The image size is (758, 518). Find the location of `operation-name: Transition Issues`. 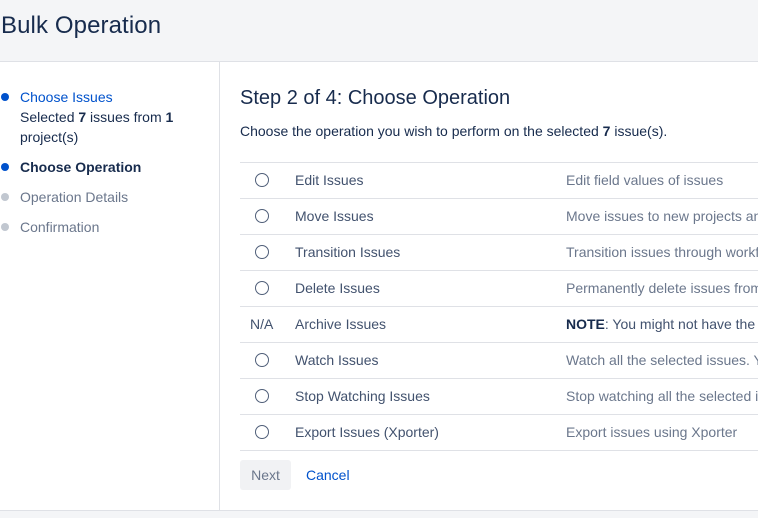

operation-name: Transition Issues is located at coordinates (347, 252).